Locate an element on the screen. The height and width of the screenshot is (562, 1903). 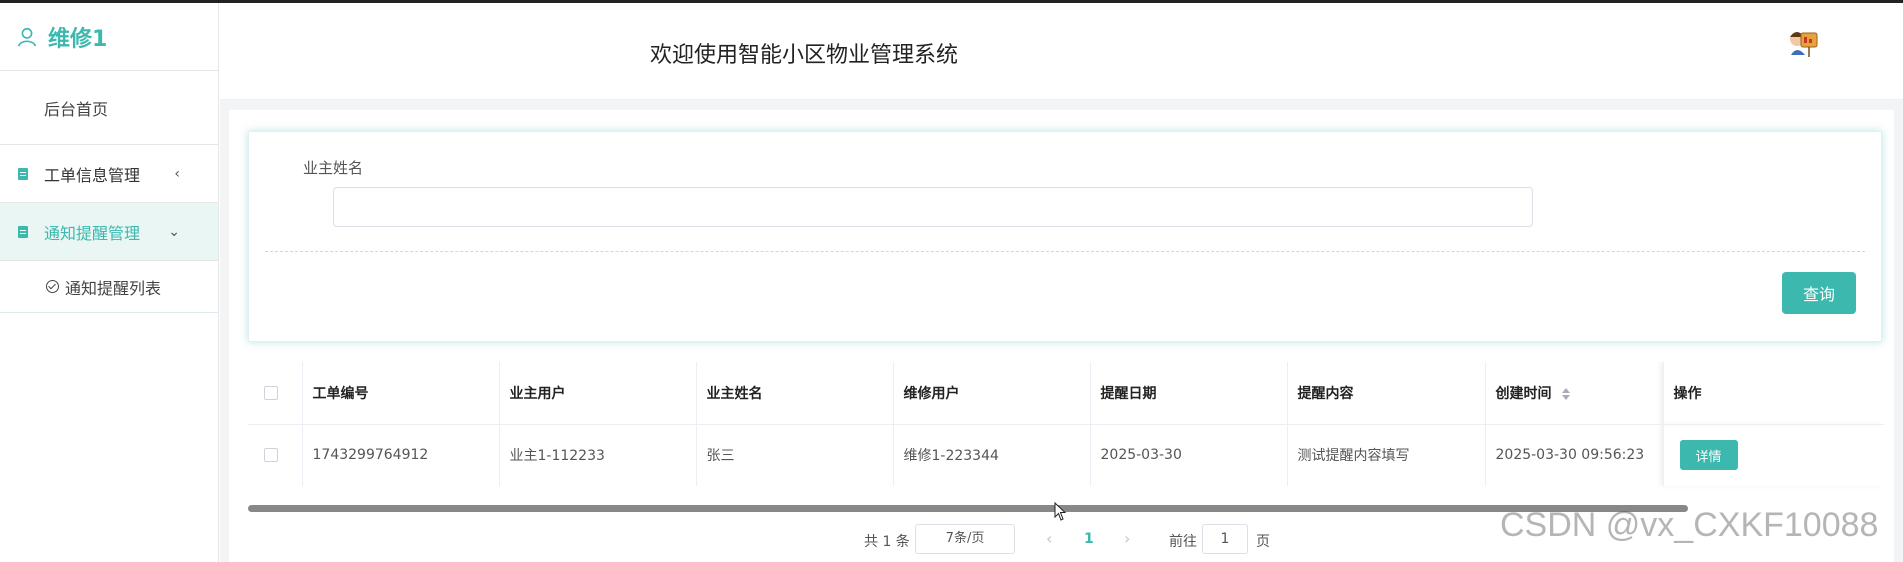
col-header: 维修用户 is located at coordinates (992, 393).